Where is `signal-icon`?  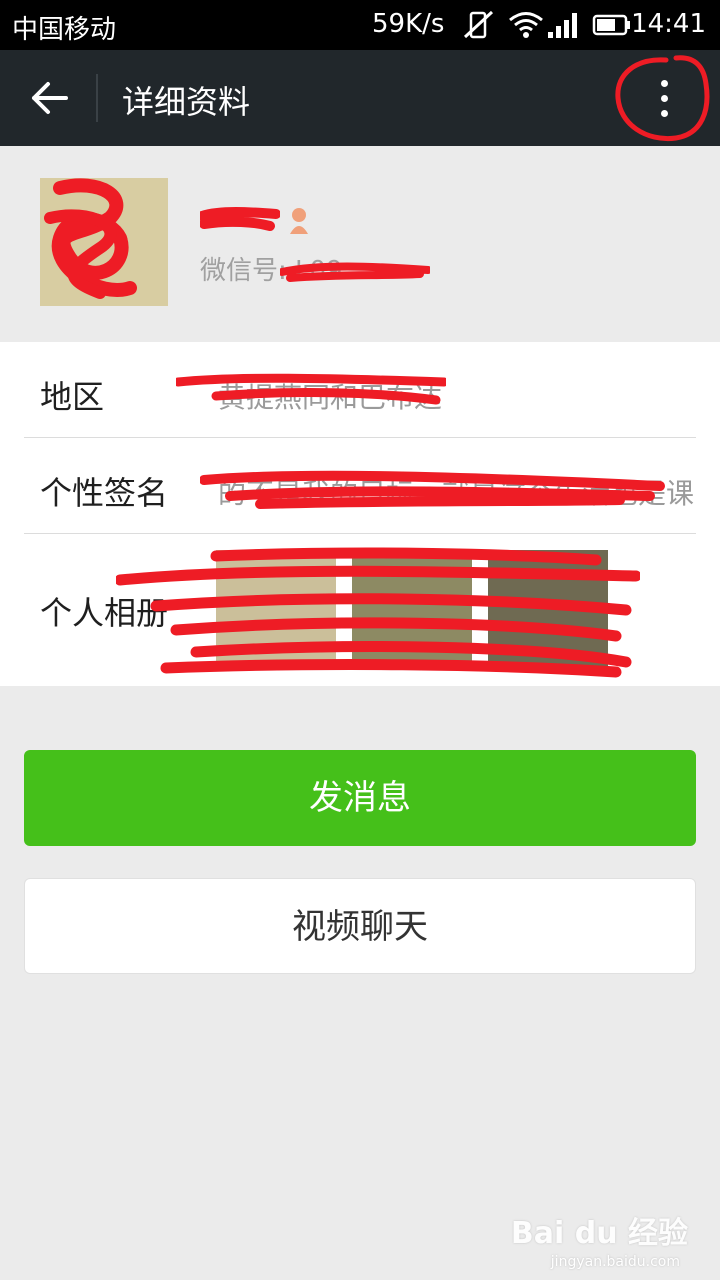 signal-icon is located at coordinates (562, 25).